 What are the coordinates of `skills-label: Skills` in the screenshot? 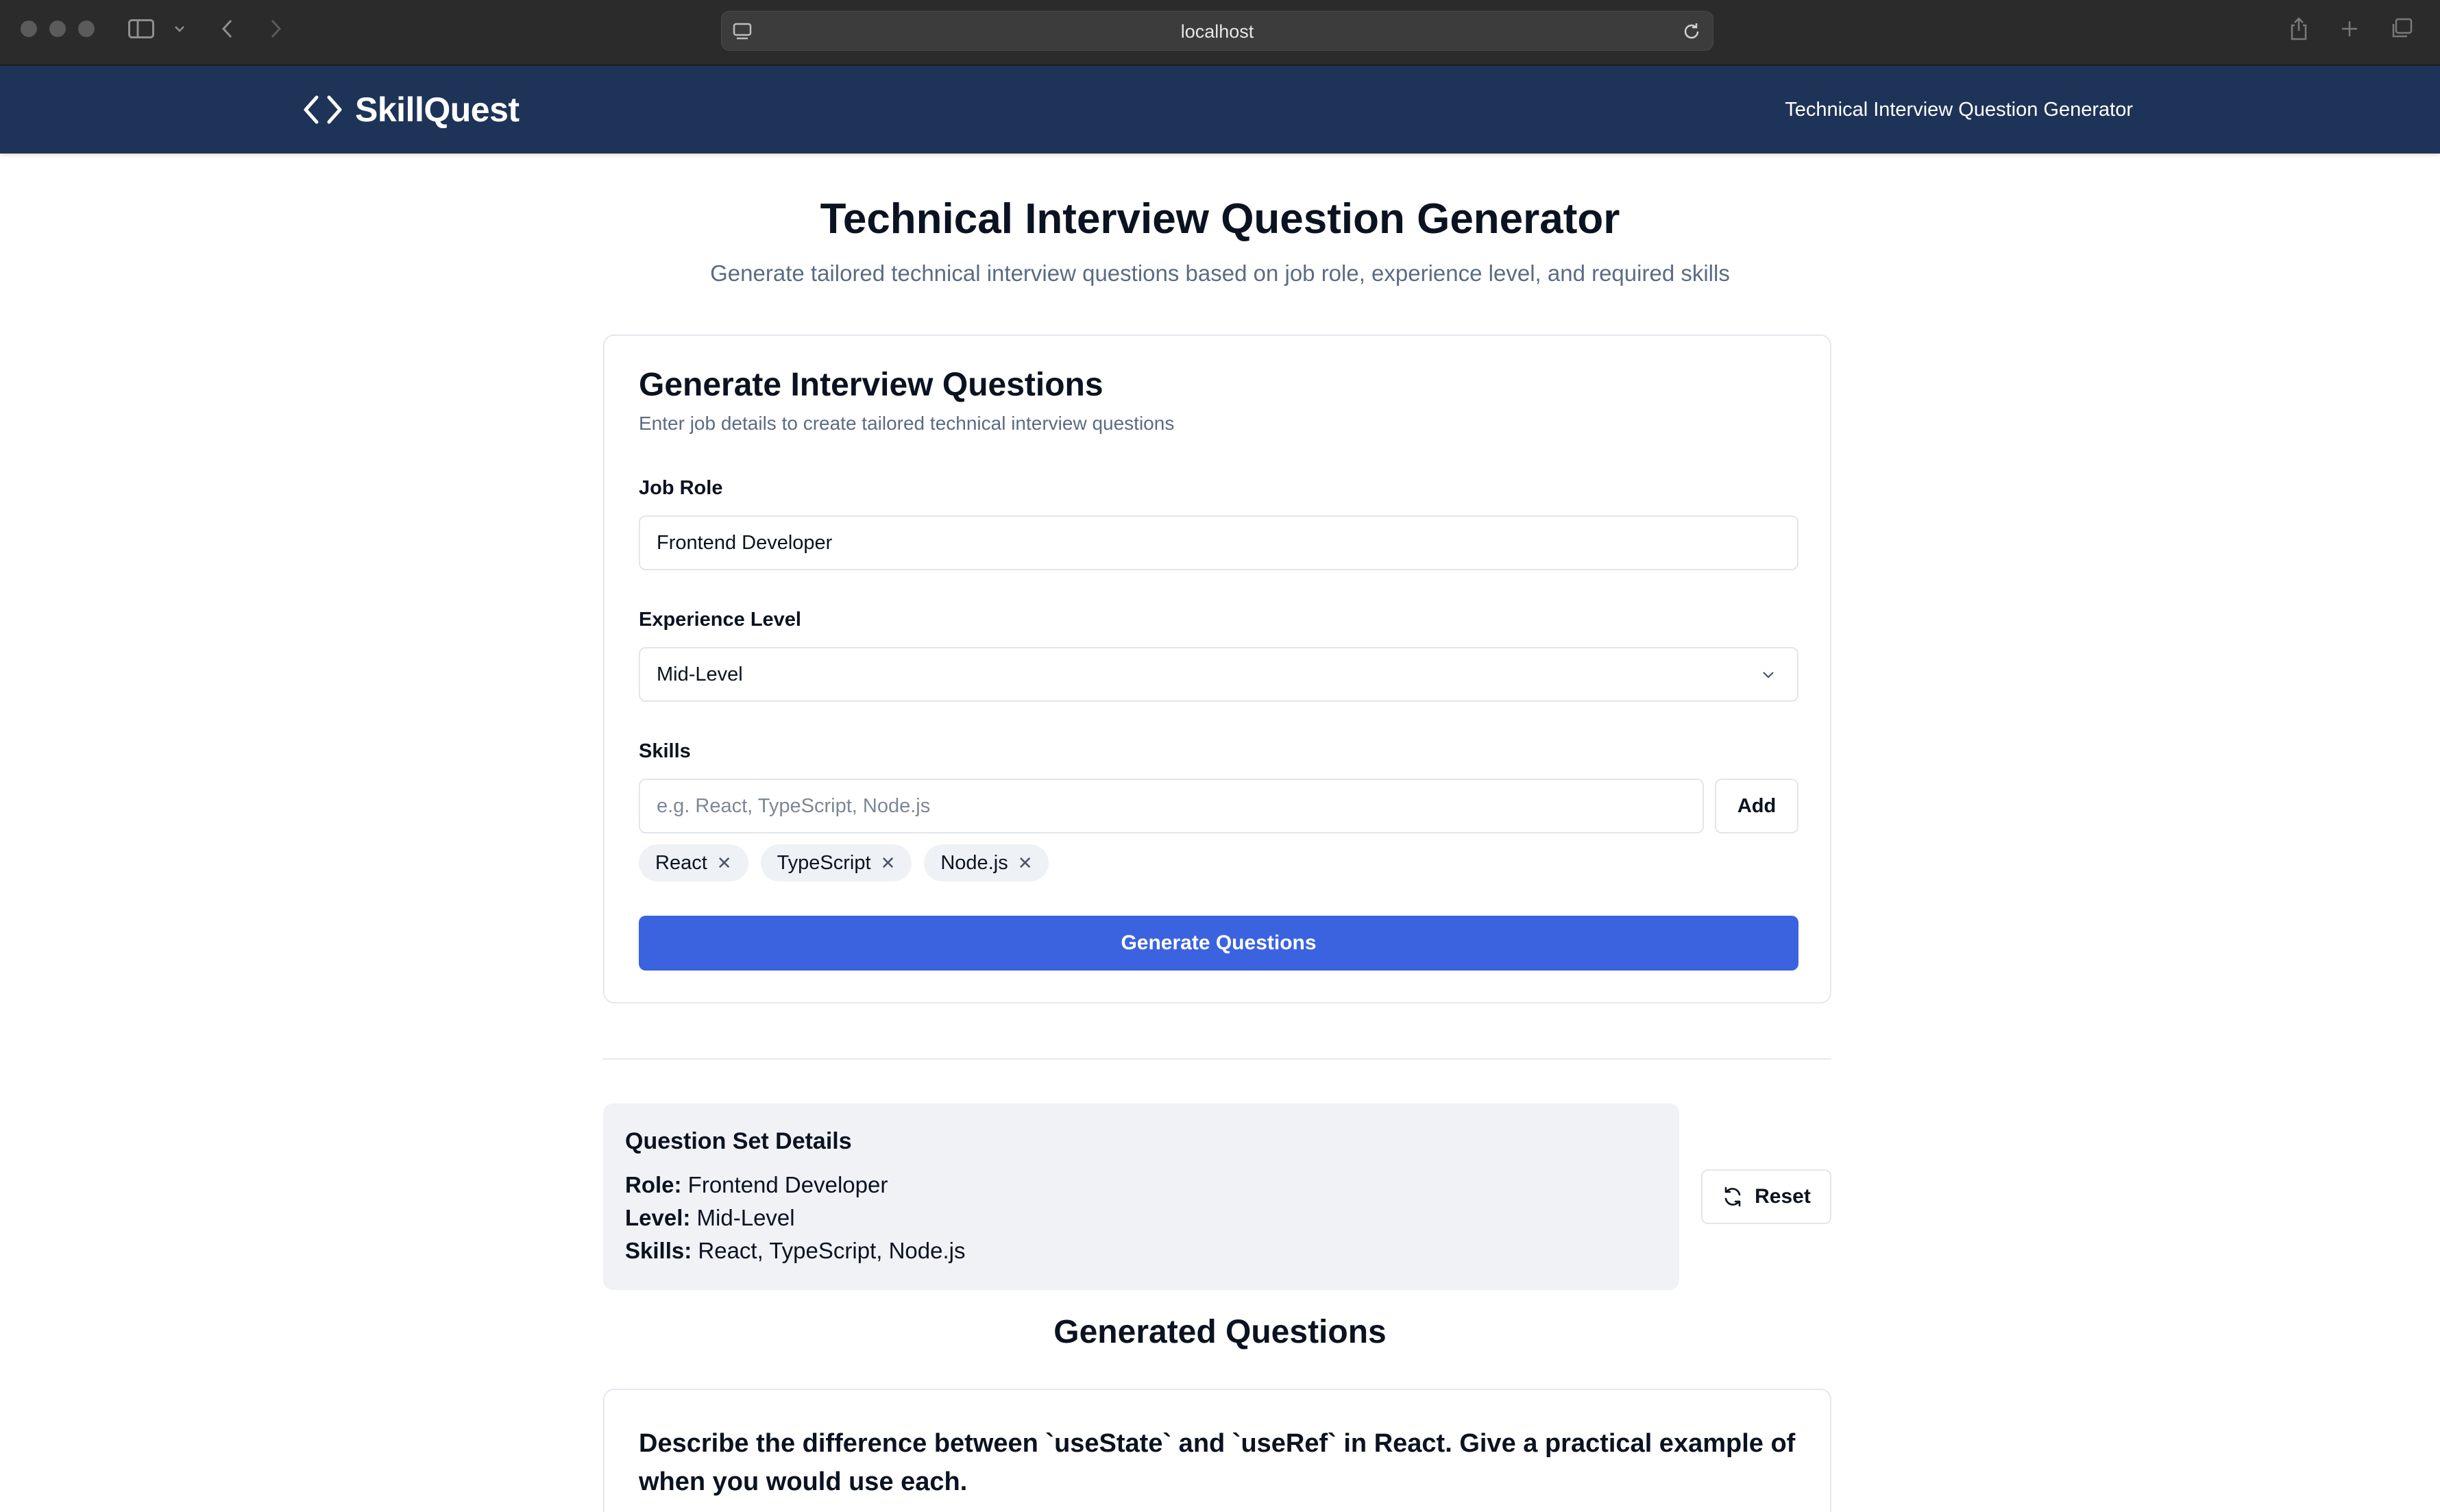 It's located at (665, 751).